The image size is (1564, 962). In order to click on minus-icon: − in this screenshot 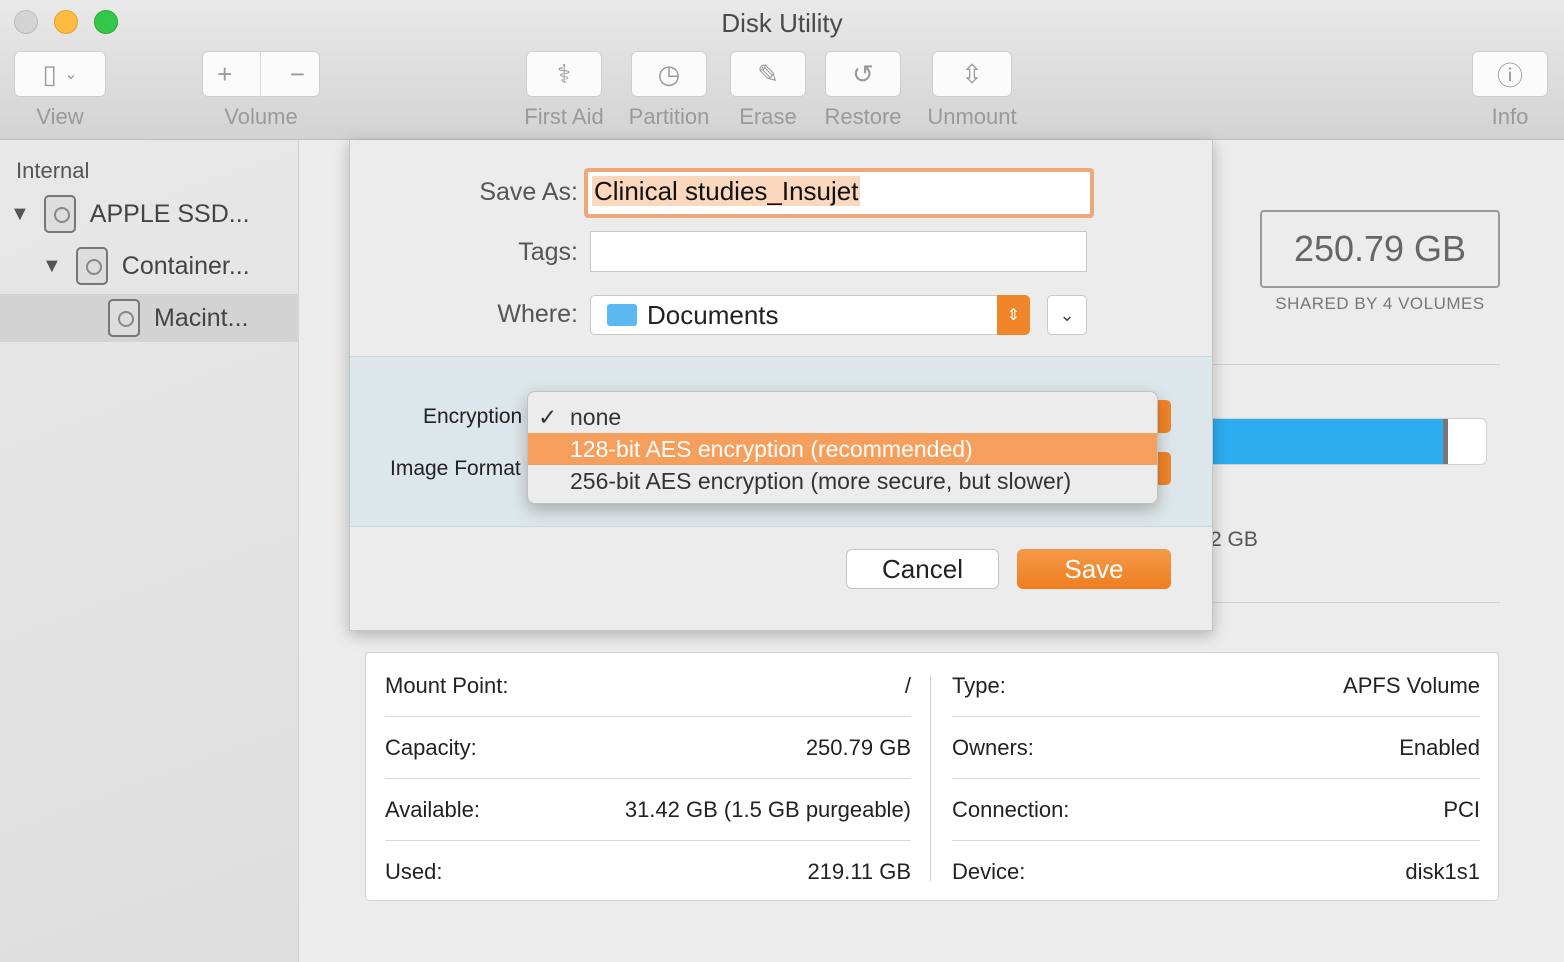, I will do `click(297, 74)`.